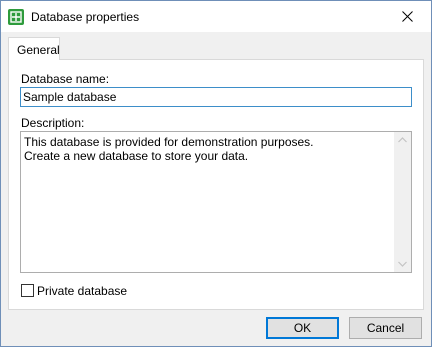  What do you see at coordinates (85, 17) in the screenshot?
I see `window-title: Database properties` at bounding box center [85, 17].